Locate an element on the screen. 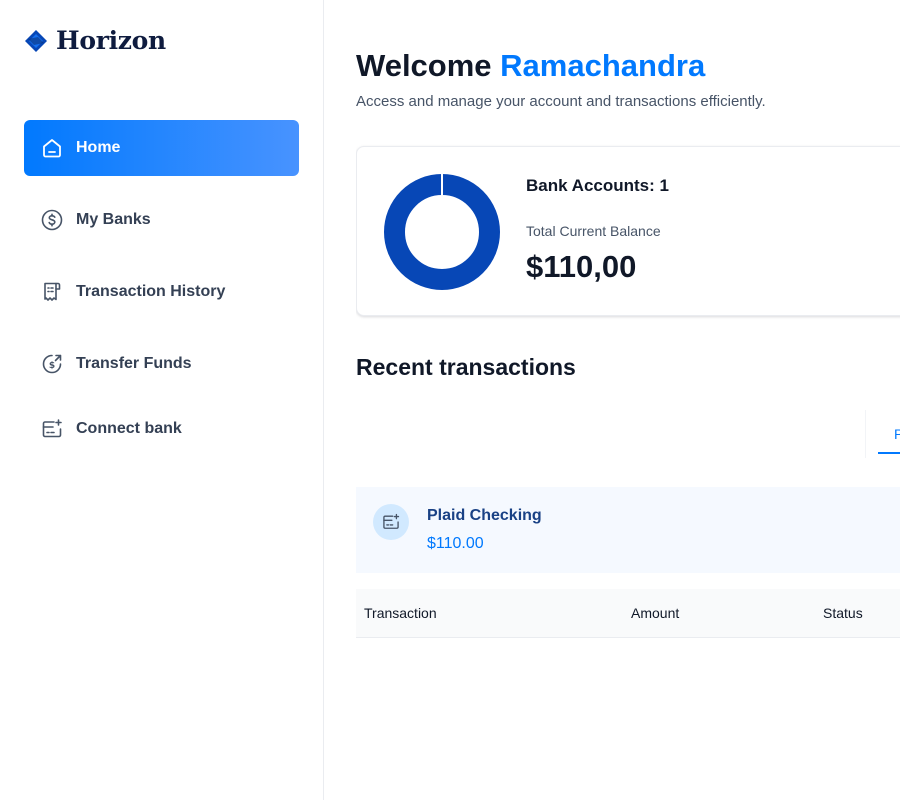 The width and height of the screenshot is (900, 800). horizon-logo-icon is located at coordinates (36, 40).